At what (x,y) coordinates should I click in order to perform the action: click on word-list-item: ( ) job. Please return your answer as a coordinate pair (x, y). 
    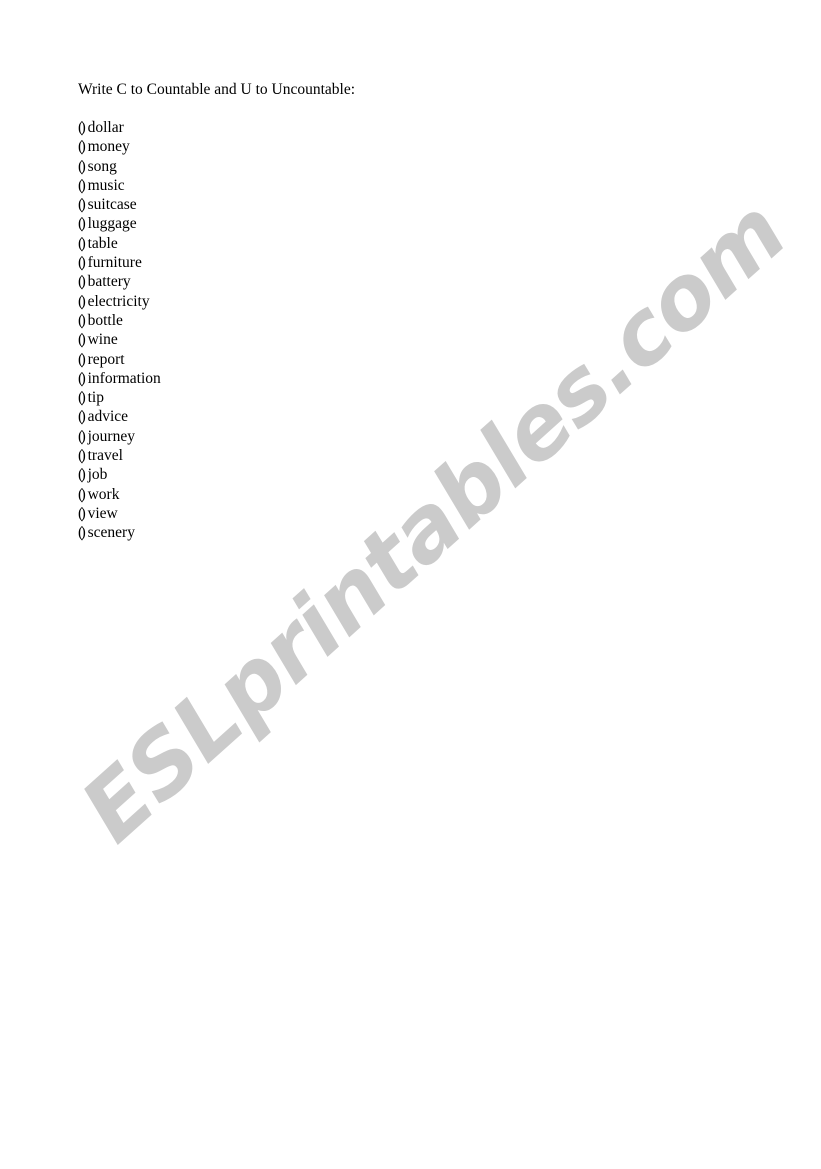
    Looking at the image, I should click on (119, 474).